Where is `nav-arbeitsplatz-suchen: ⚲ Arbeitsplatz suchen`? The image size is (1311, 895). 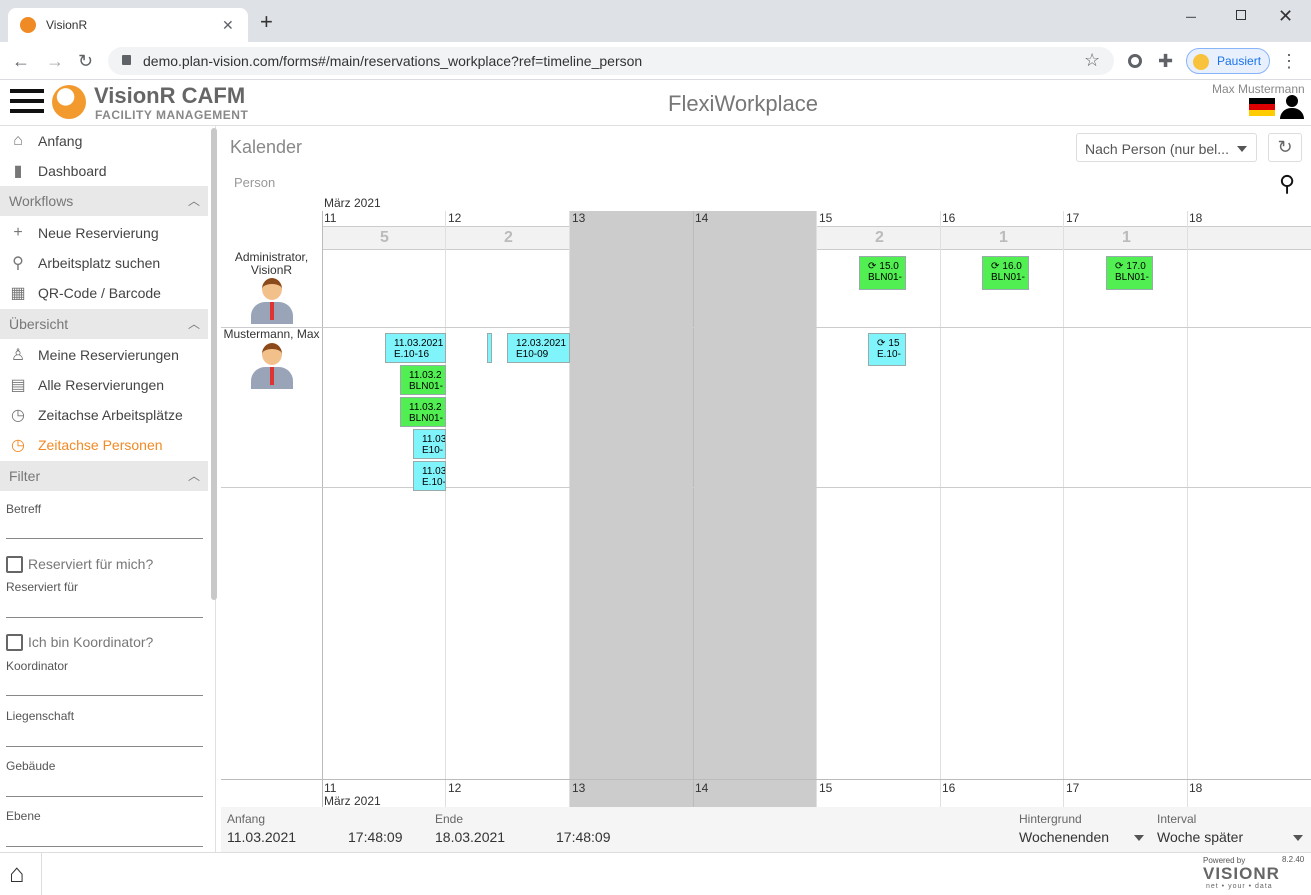 nav-arbeitsplatz-suchen: ⚲ Arbeitsplatz suchen is located at coordinates (104, 263).